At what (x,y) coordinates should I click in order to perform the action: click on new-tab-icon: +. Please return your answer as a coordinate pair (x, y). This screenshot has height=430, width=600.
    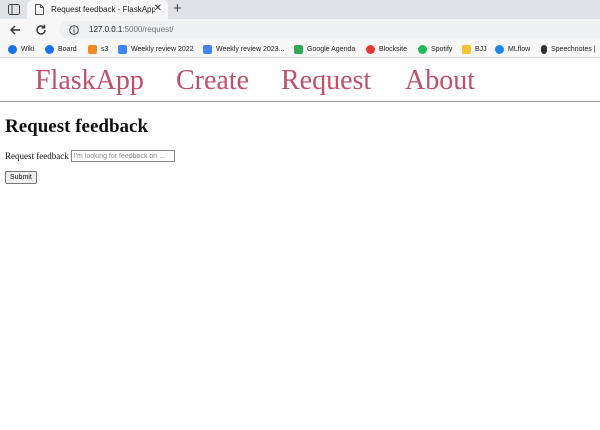
    Looking at the image, I should click on (177, 9).